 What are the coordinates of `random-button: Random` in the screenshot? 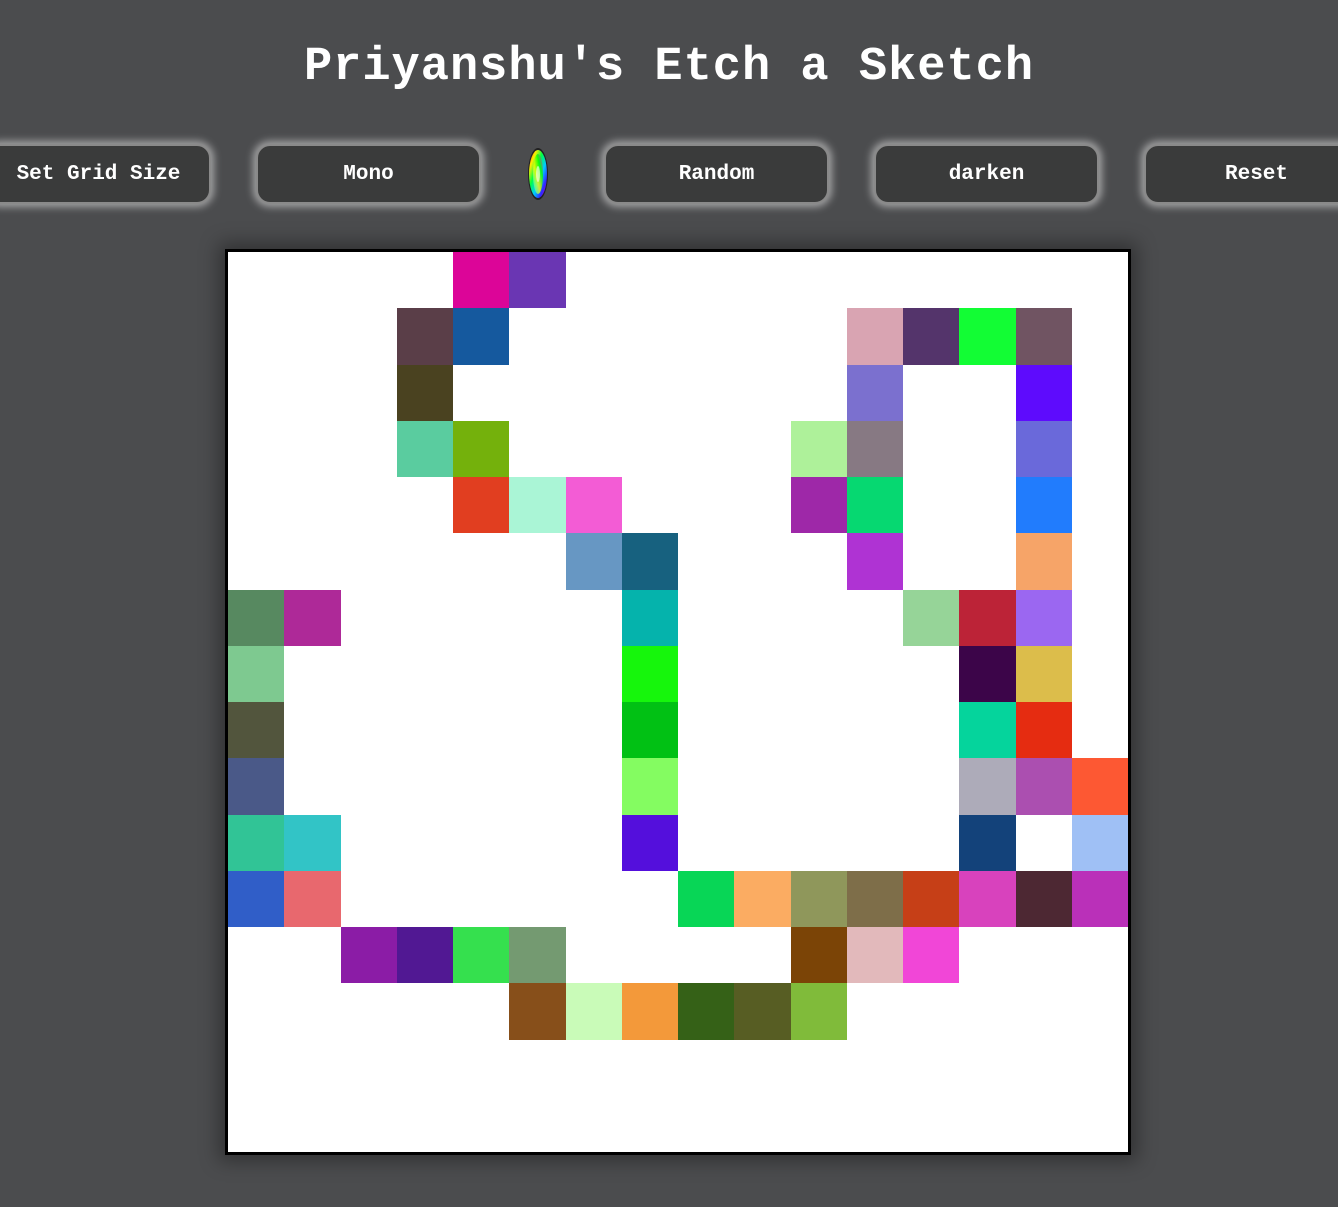 It's located at (716, 174).